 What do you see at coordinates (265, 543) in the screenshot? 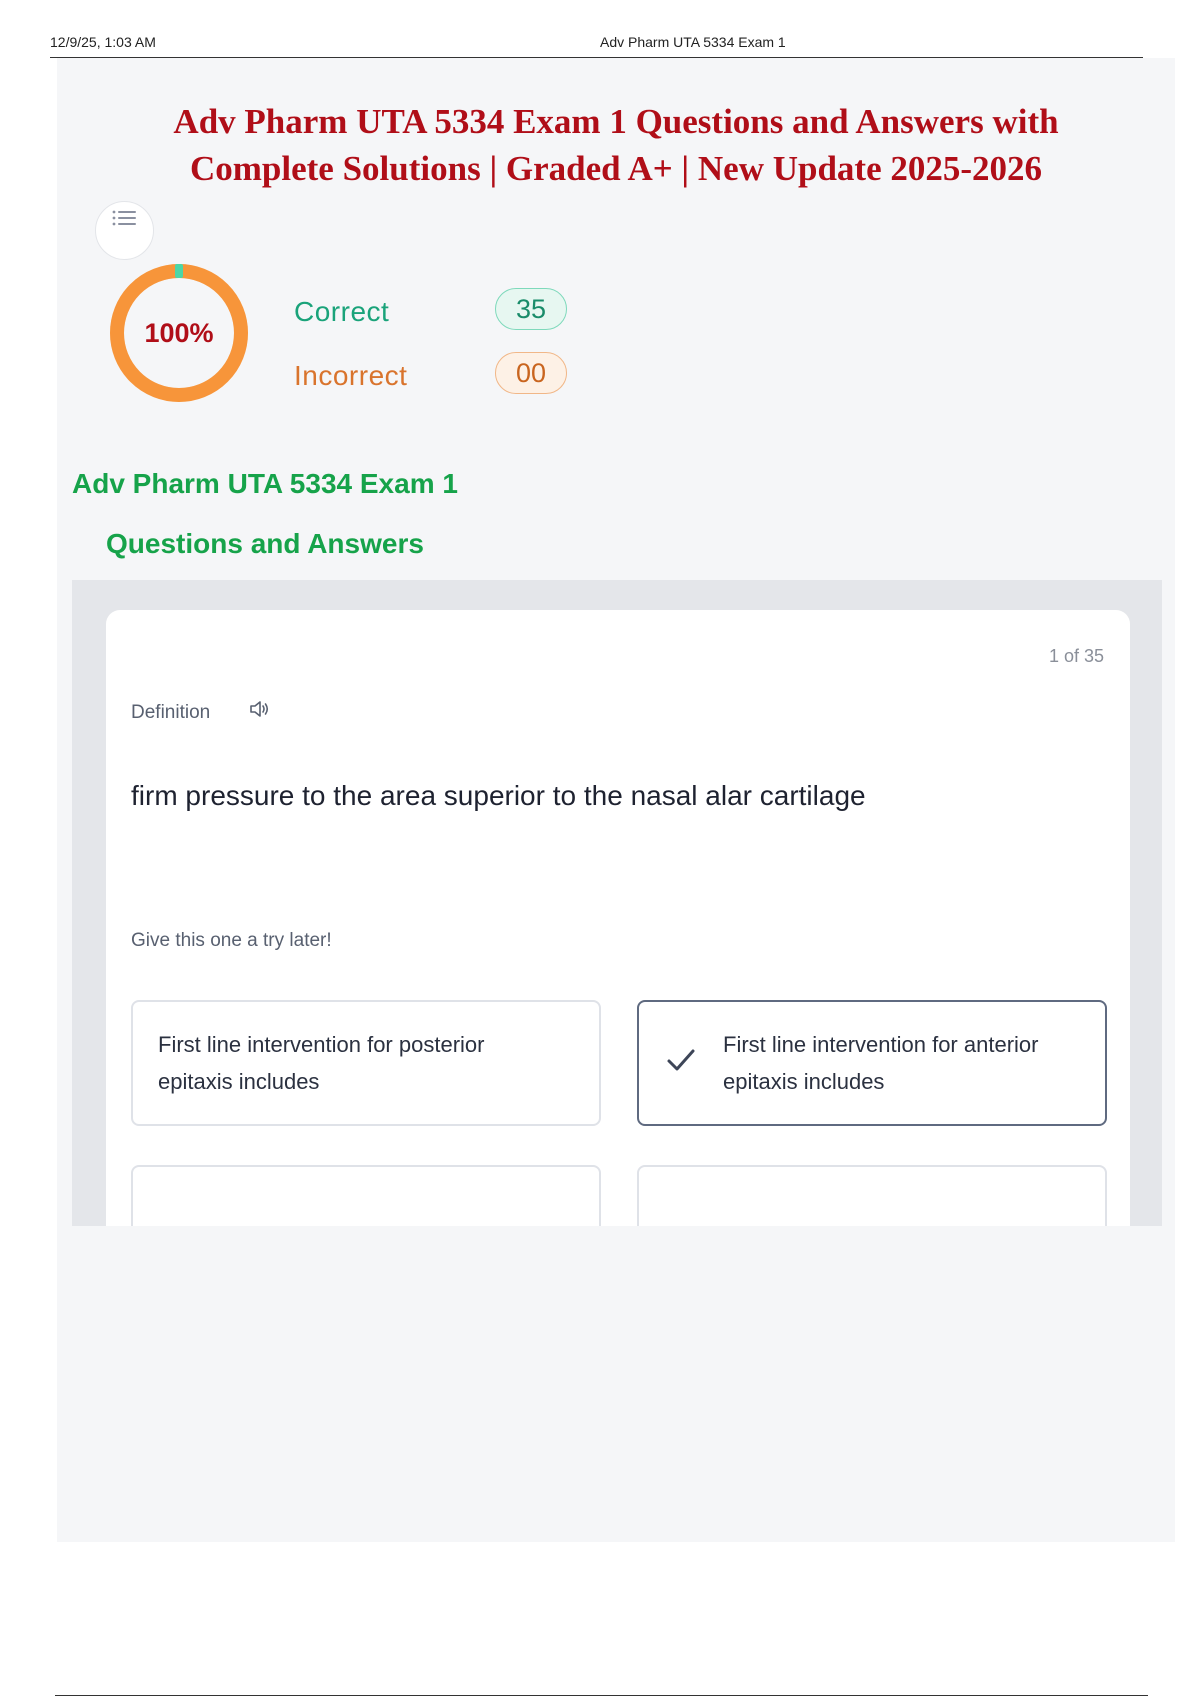
I see `section-subtitle: Questions and Answers` at bounding box center [265, 543].